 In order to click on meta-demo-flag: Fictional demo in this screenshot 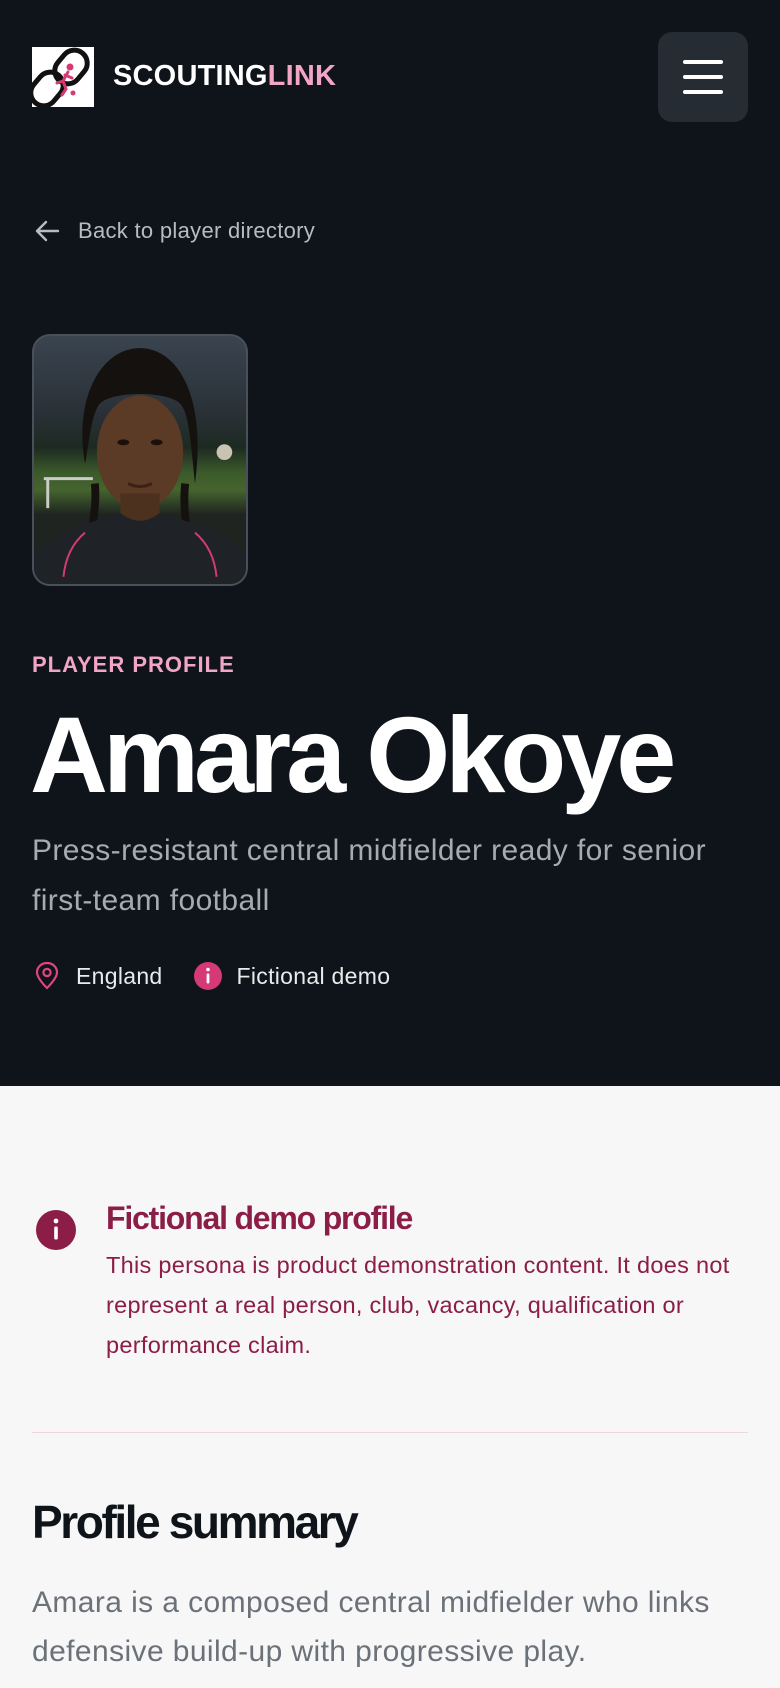, I will do `click(292, 976)`.